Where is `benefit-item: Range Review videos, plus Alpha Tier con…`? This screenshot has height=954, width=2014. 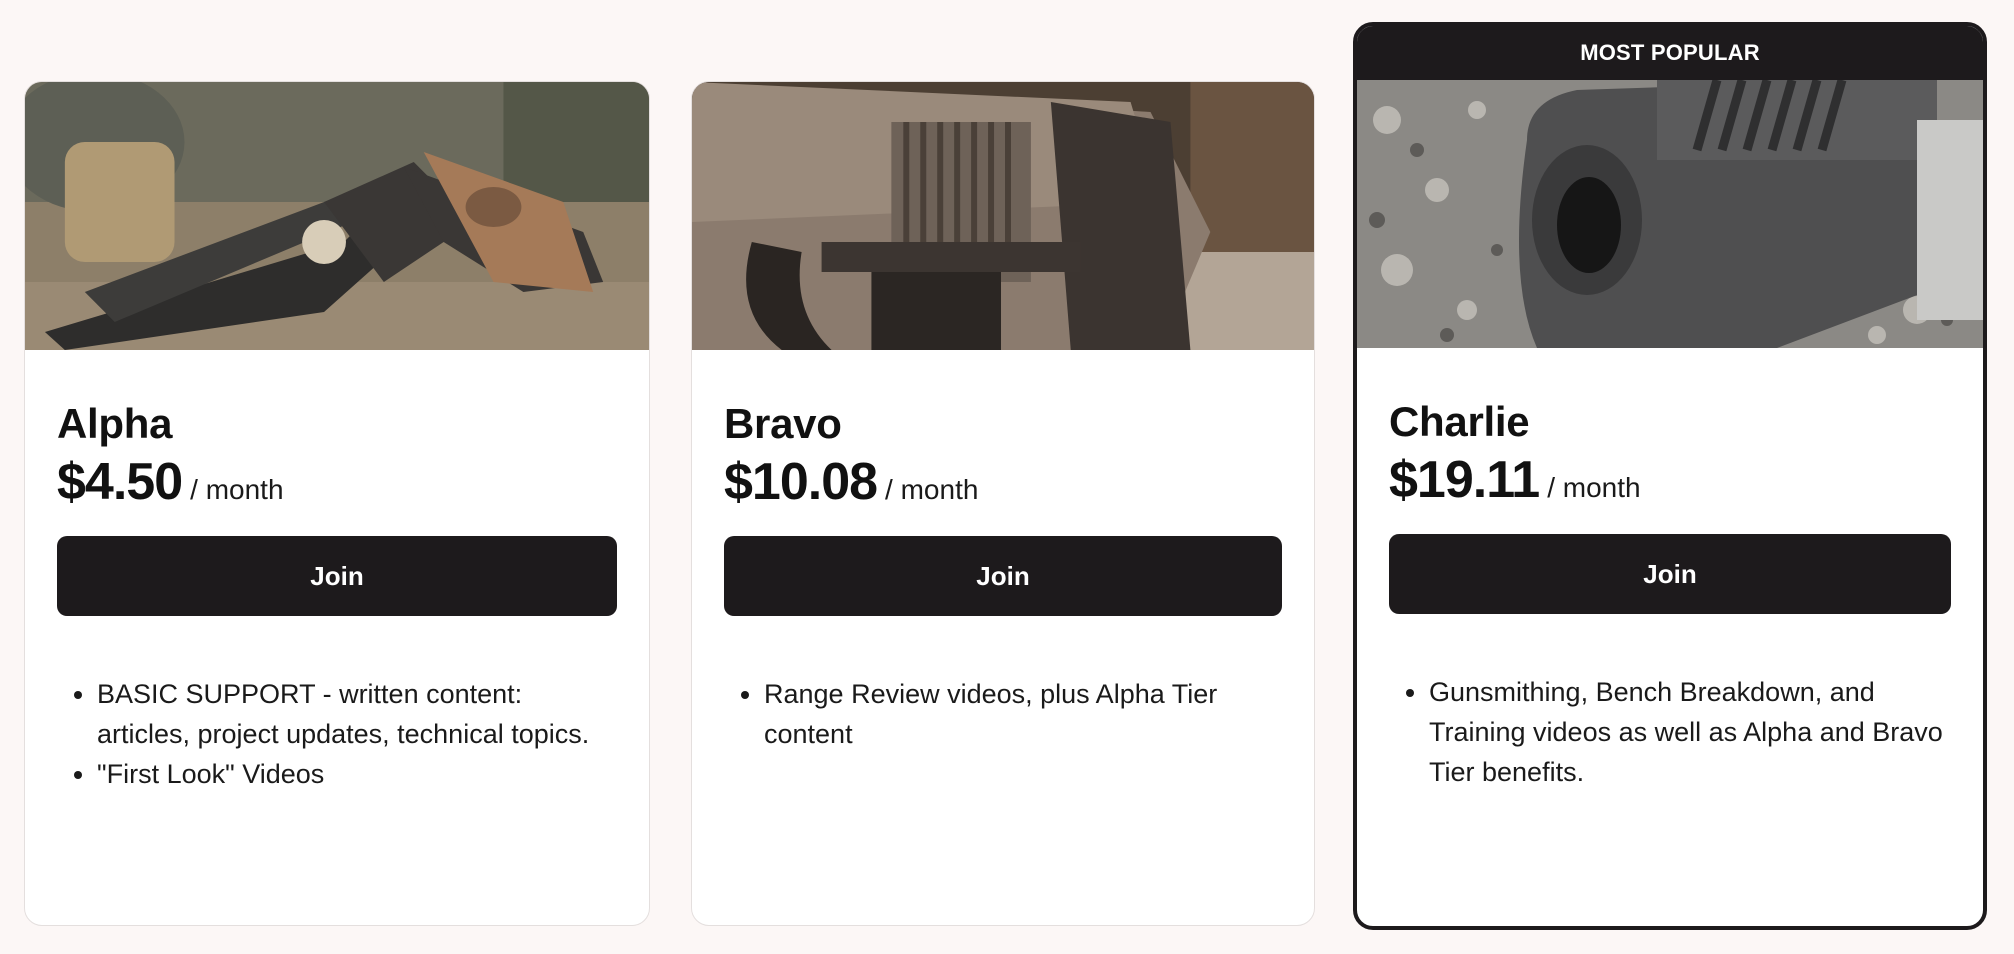
benefit-item: Range Review videos, plus Alpha Tier con… is located at coordinates (1023, 714).